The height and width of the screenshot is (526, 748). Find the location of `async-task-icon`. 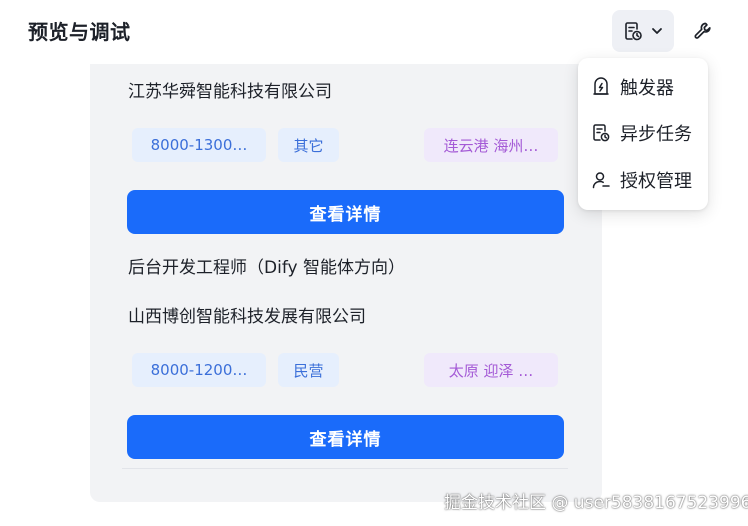

async-task-icon is located at coordinates (601, 133).